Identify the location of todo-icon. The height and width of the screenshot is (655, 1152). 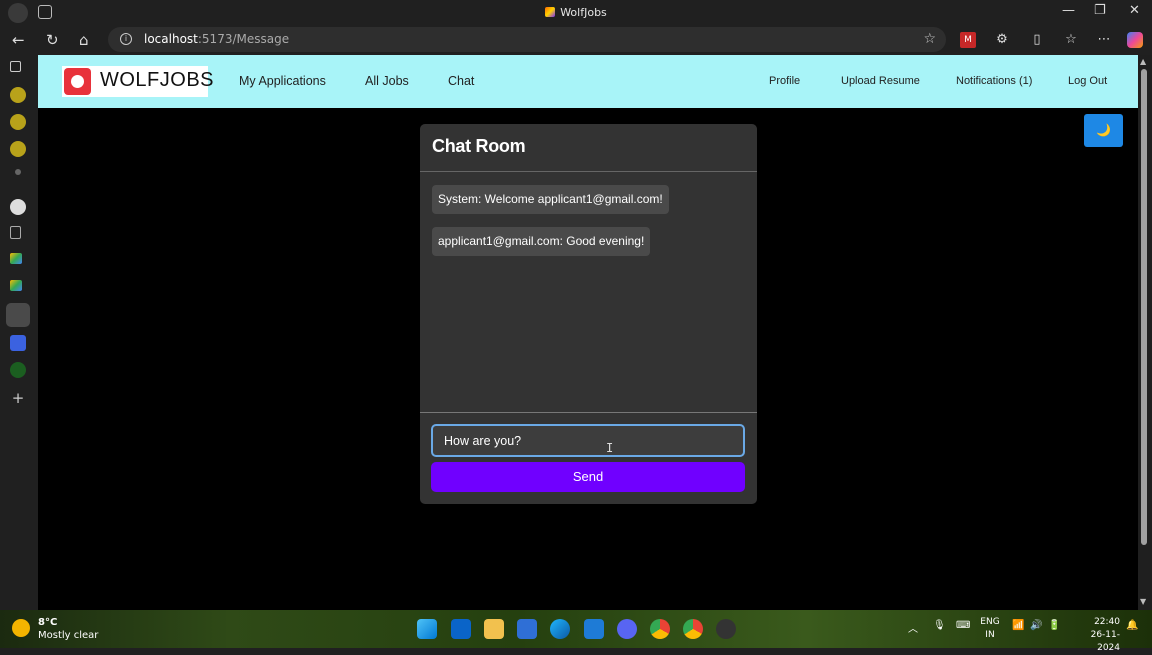
(527, 629).